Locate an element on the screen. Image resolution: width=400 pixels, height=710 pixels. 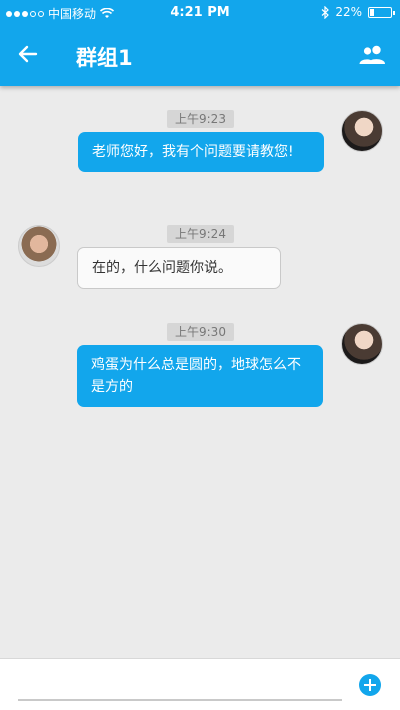
message-bubble: 在的，什么问题你说。 is located at coordinates (179, 268).